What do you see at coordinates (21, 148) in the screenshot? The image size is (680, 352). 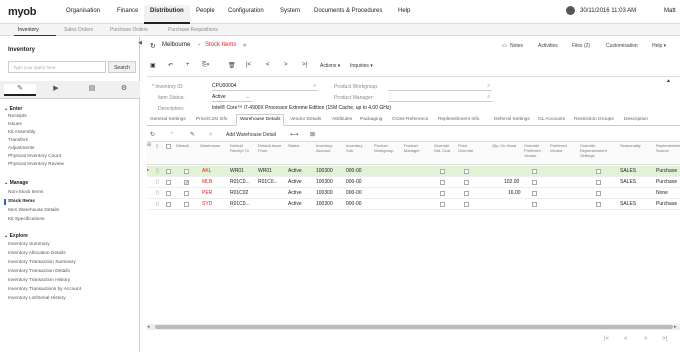 I see `sidebar-item-adjustments: Adjustments` at bounding box center [21, 148].